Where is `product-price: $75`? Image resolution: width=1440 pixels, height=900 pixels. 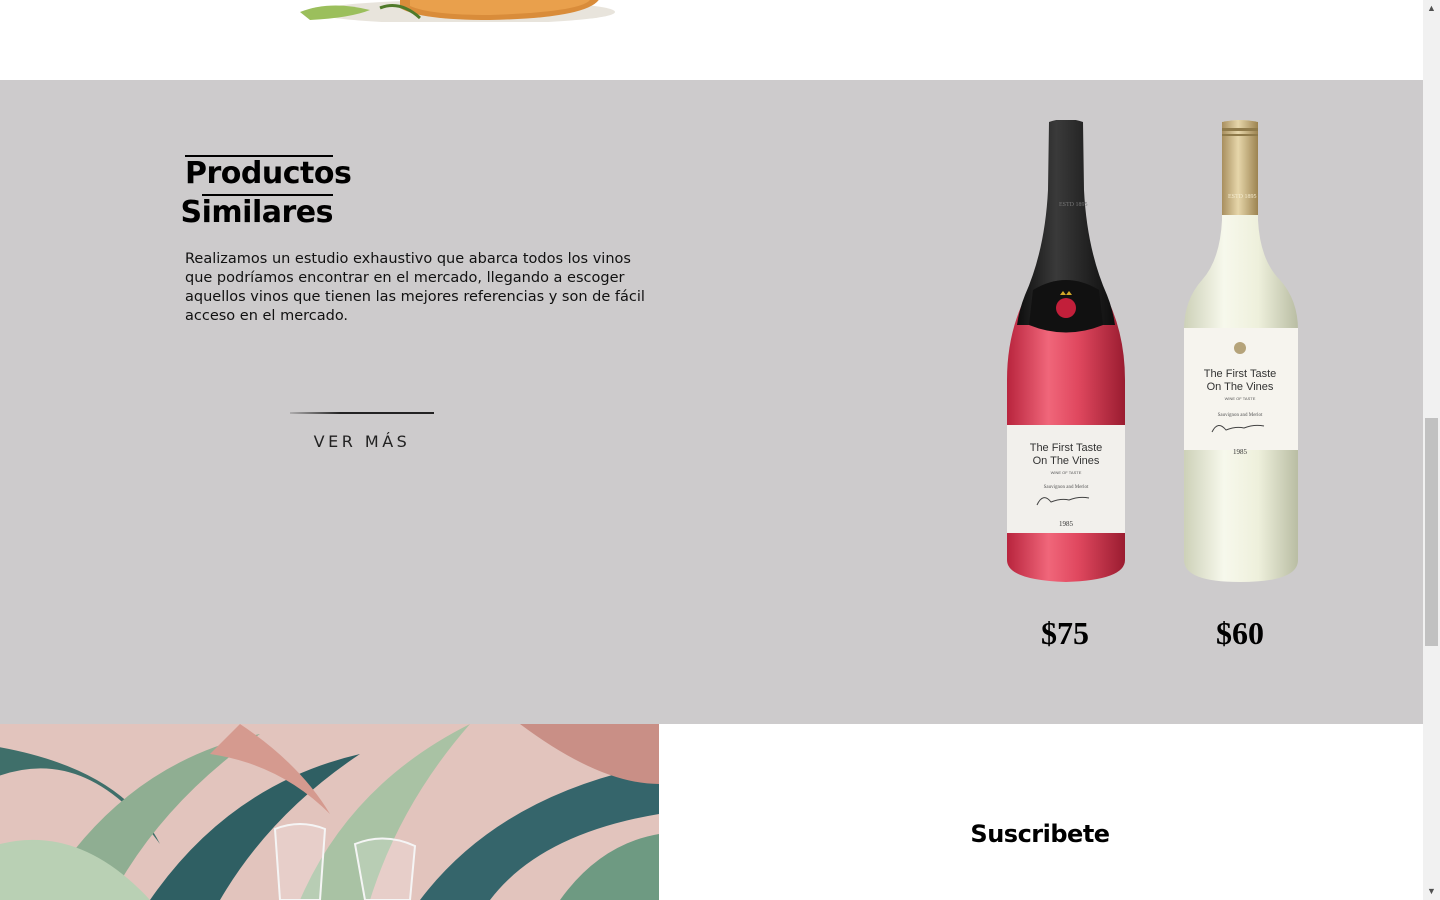
product-price: $75 is located at coordinates (1065, 633).